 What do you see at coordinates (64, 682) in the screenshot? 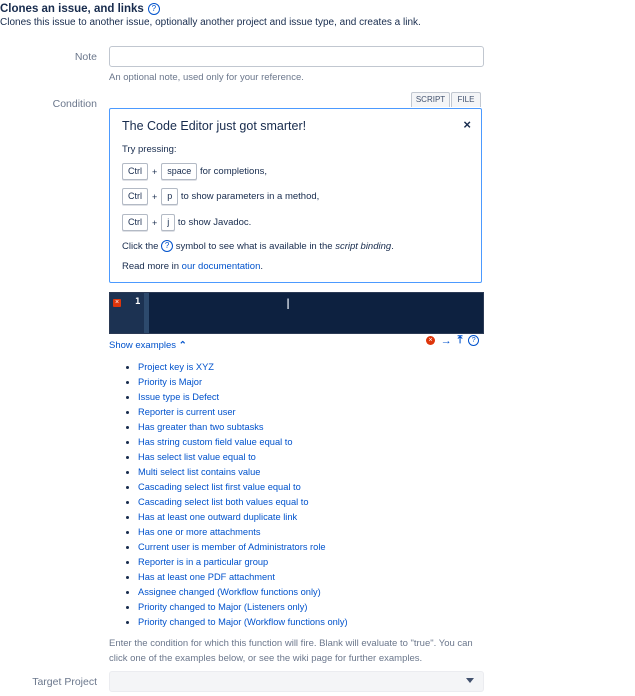
I see `target-project-label: Target Project` at bounding box center [64, 682].